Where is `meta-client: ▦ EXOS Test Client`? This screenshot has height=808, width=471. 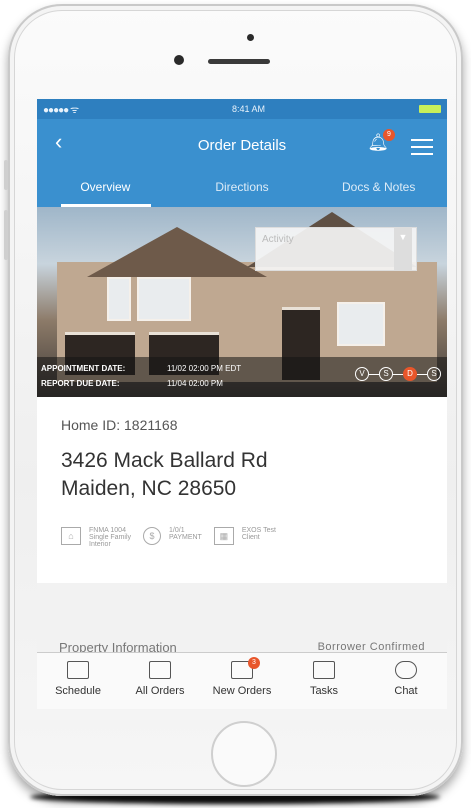 meta-client: ▦ EXOS Test Client is located at coordinates (244, 537).